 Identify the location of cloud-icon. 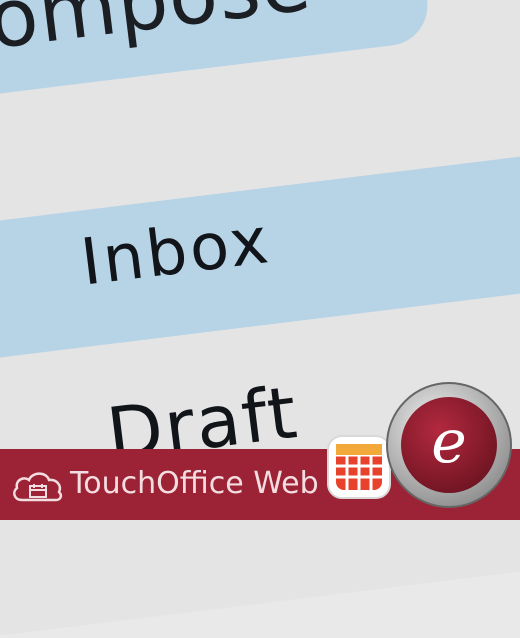
(38, 487).